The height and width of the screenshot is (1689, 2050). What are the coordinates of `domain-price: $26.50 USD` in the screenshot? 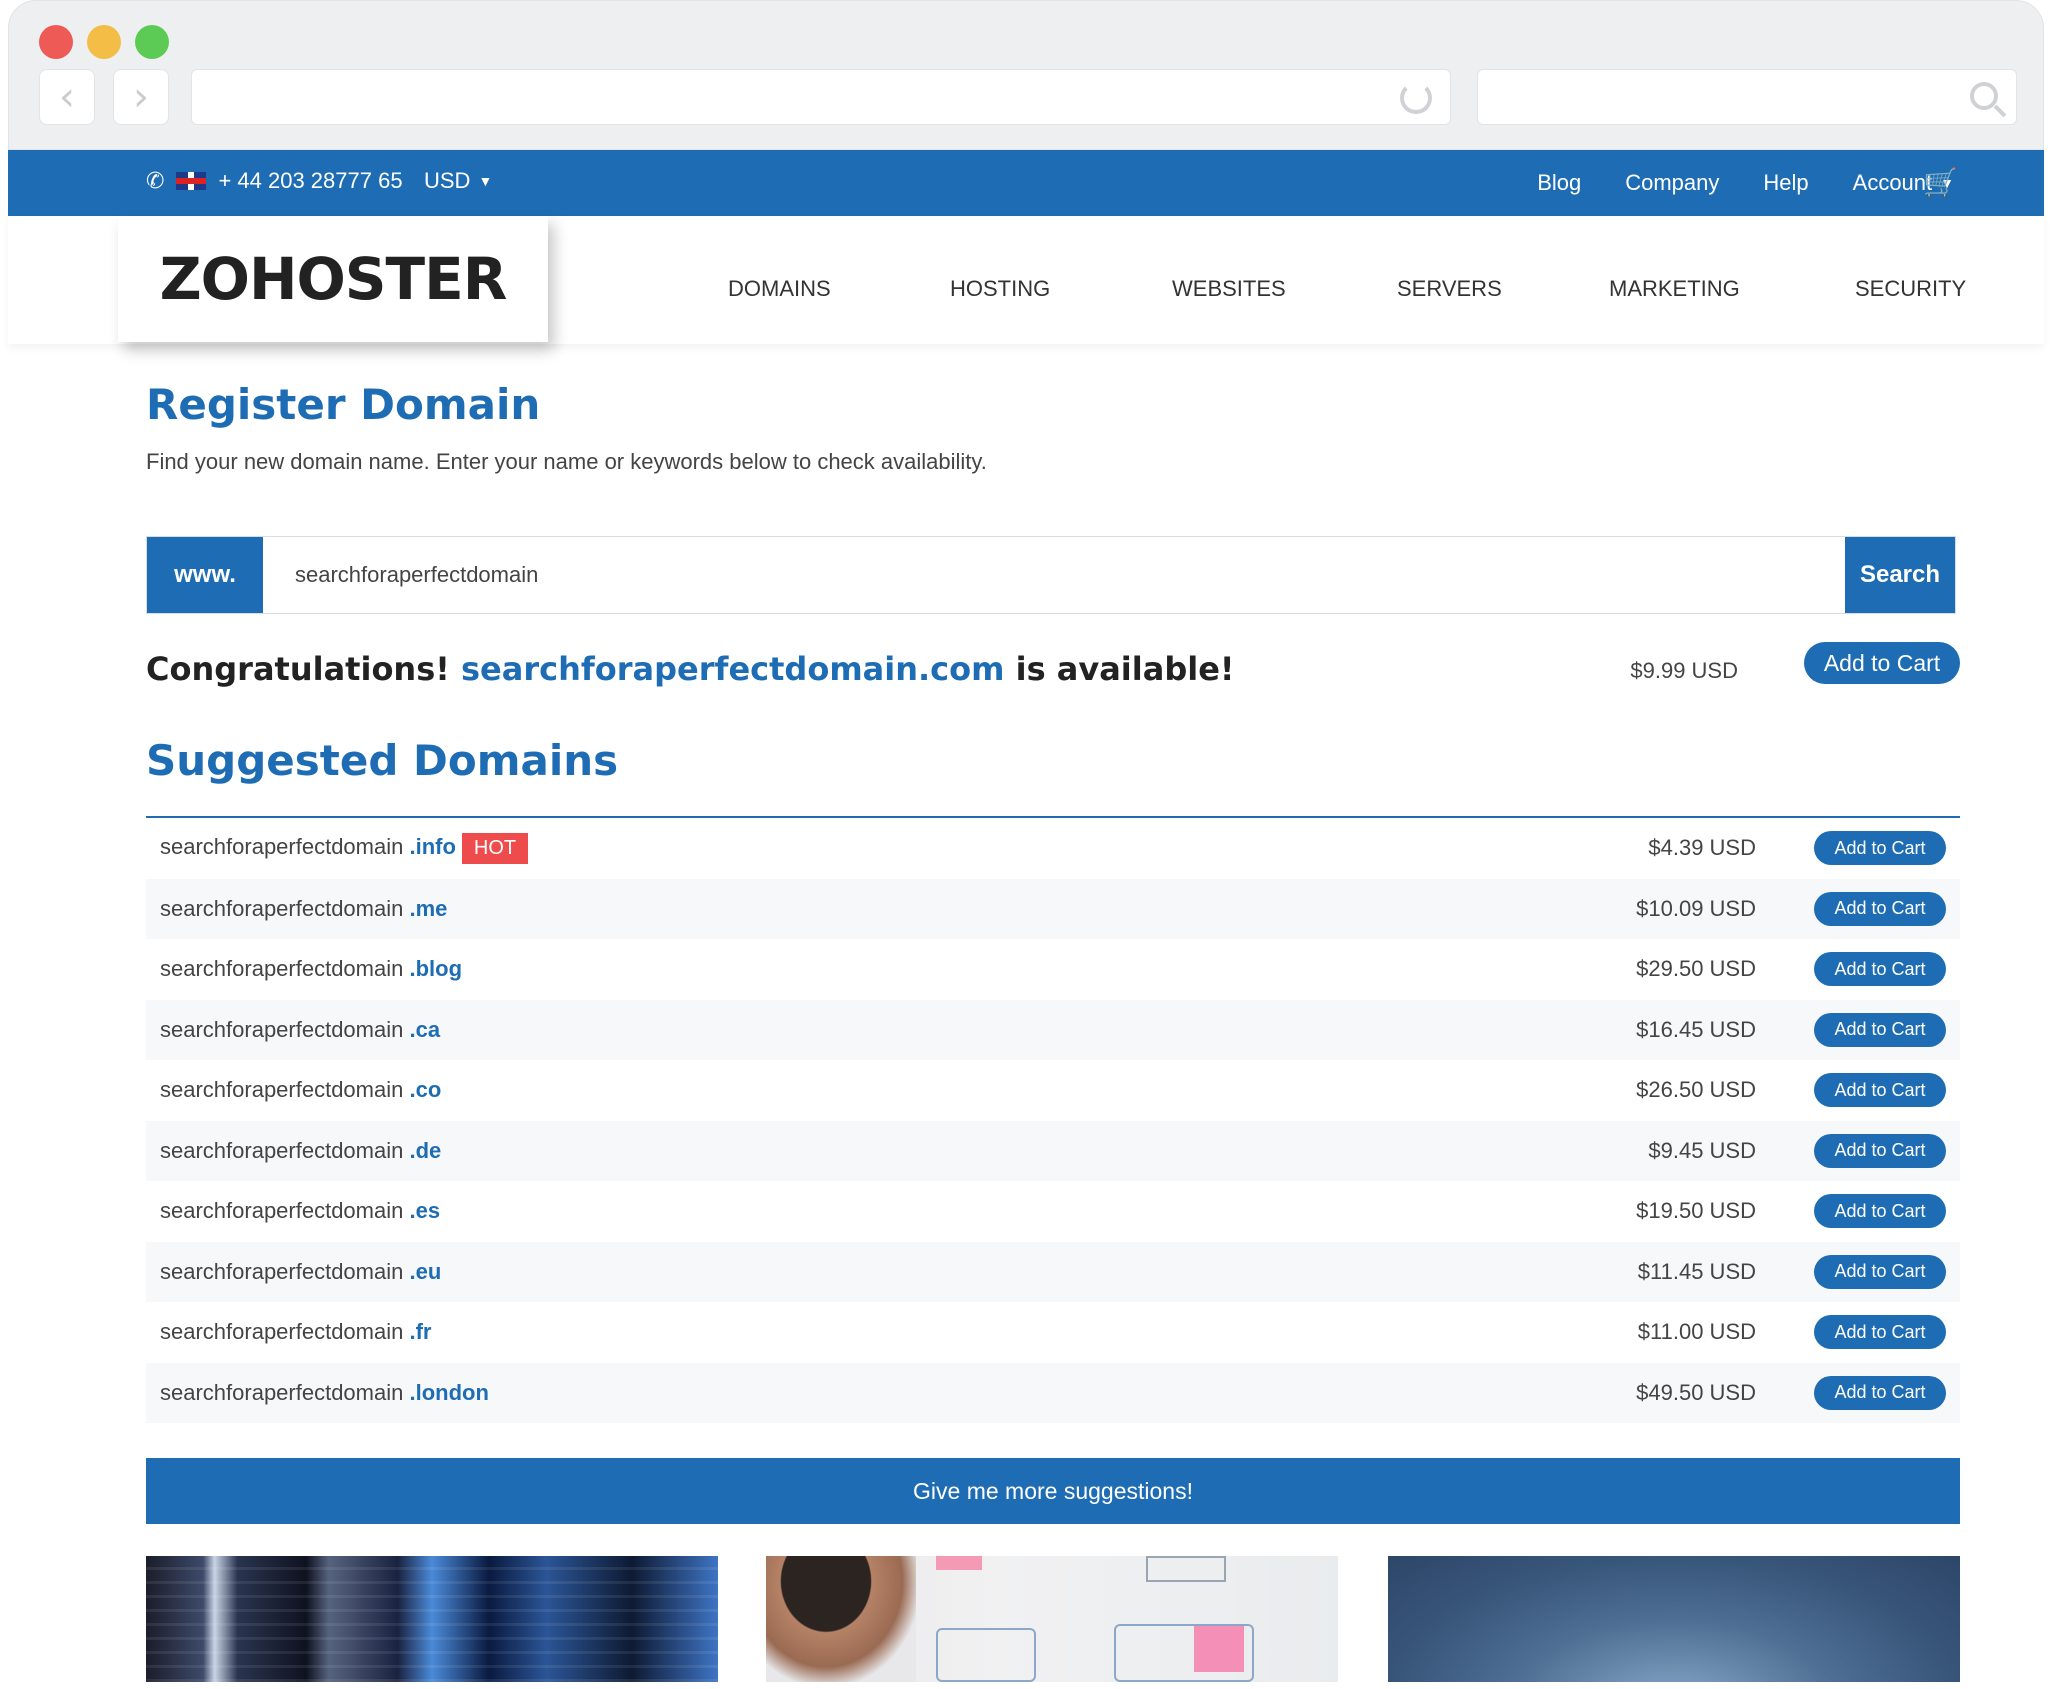 It's located at (1696, 1090).